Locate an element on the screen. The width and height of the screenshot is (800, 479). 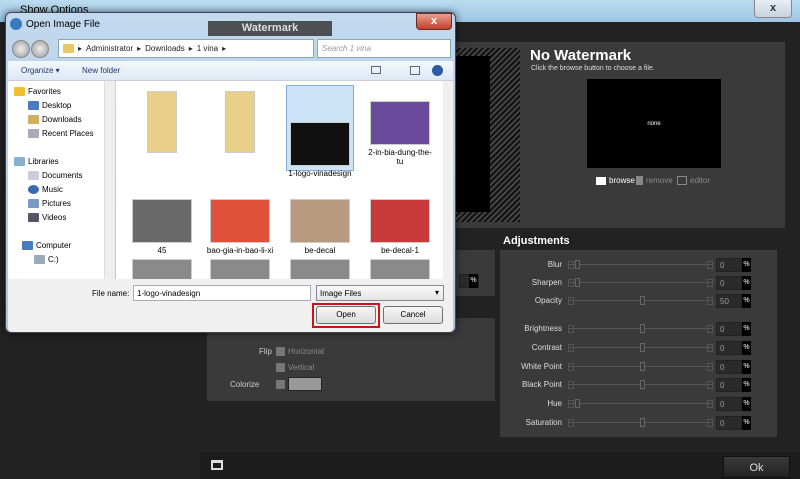
adjustment-row: Brightness 0 % is located at coordinates (638, 329).